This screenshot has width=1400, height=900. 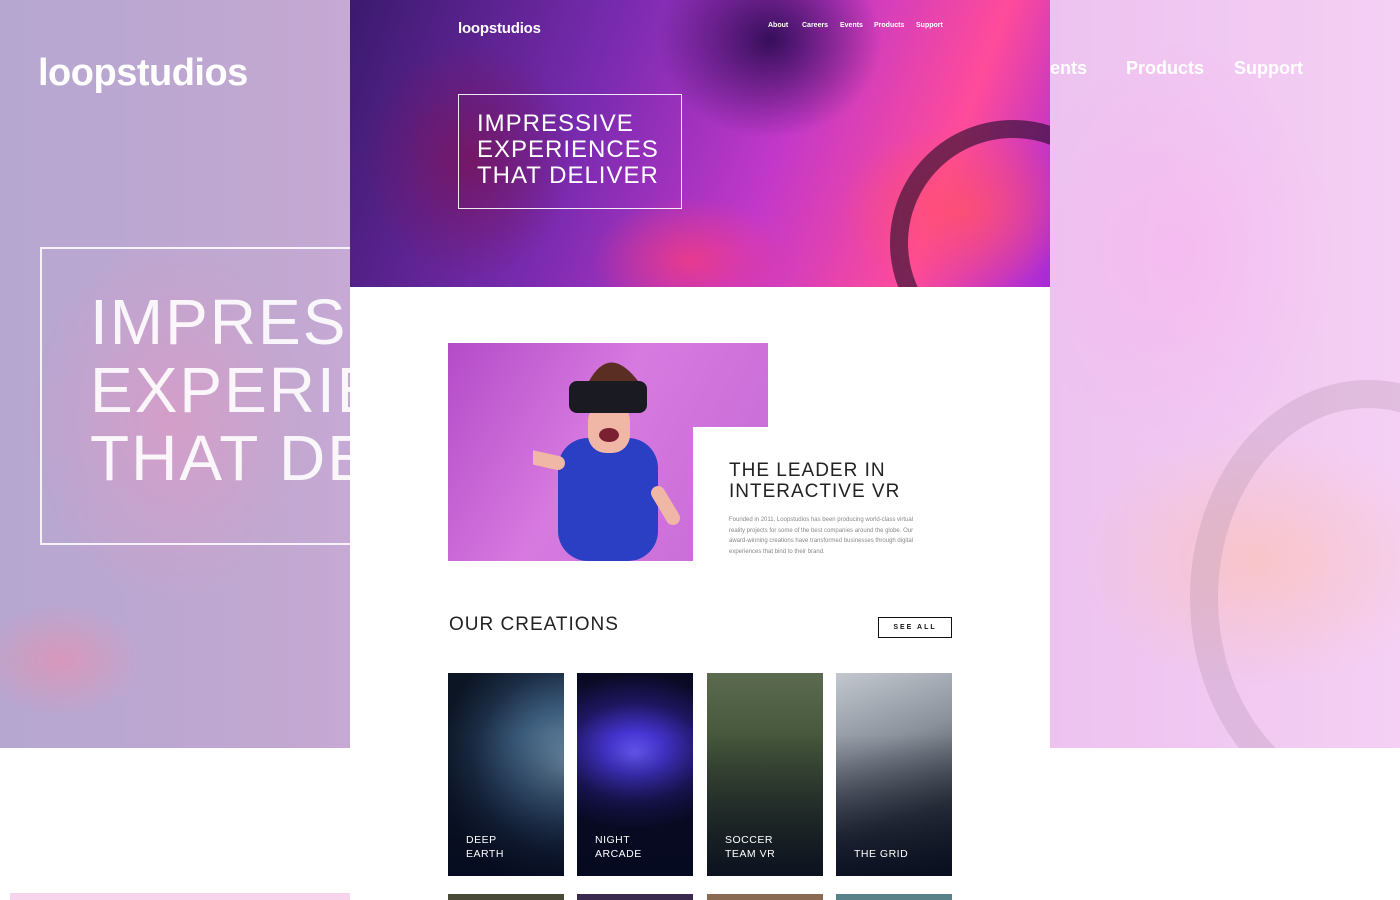 What do you see at coordinates (894, 774) in the screenshot?
I see `creation-card-the-grid: THE GRID` at bounding box center [894, 774].